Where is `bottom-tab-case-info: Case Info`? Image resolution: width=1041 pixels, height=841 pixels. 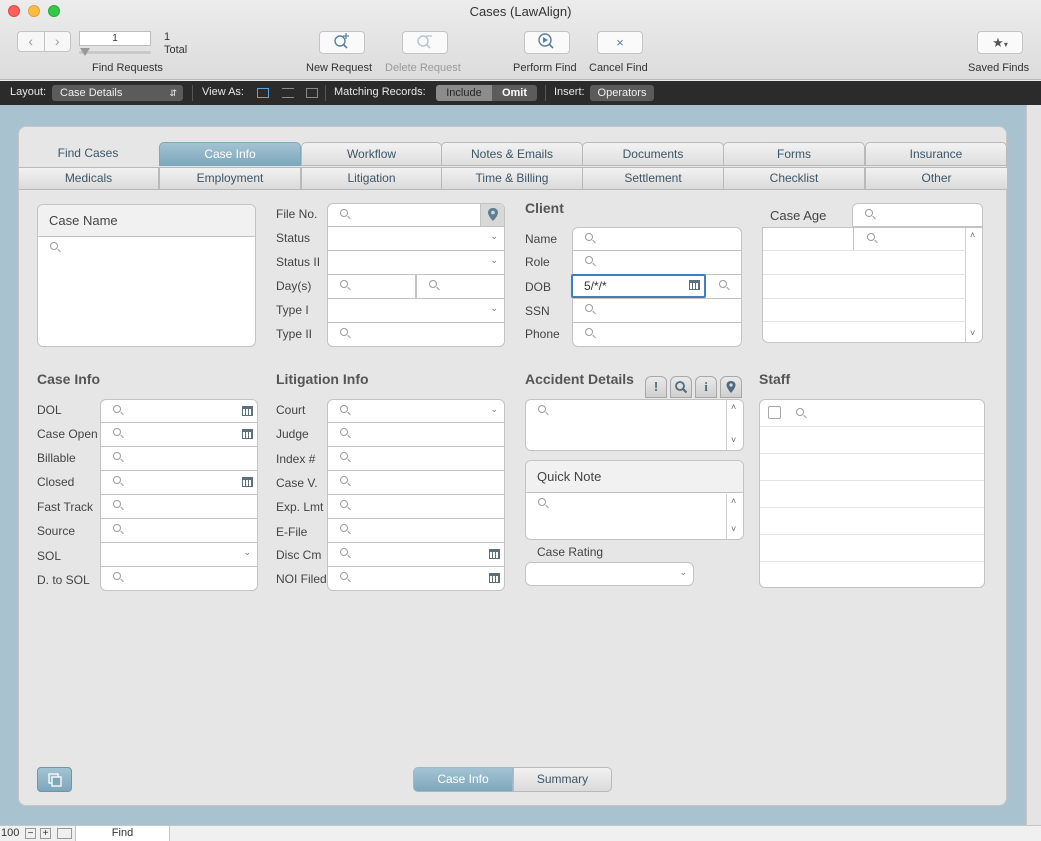 bottom-tab-case-info: Case Info is located at coordinates (463, 779).